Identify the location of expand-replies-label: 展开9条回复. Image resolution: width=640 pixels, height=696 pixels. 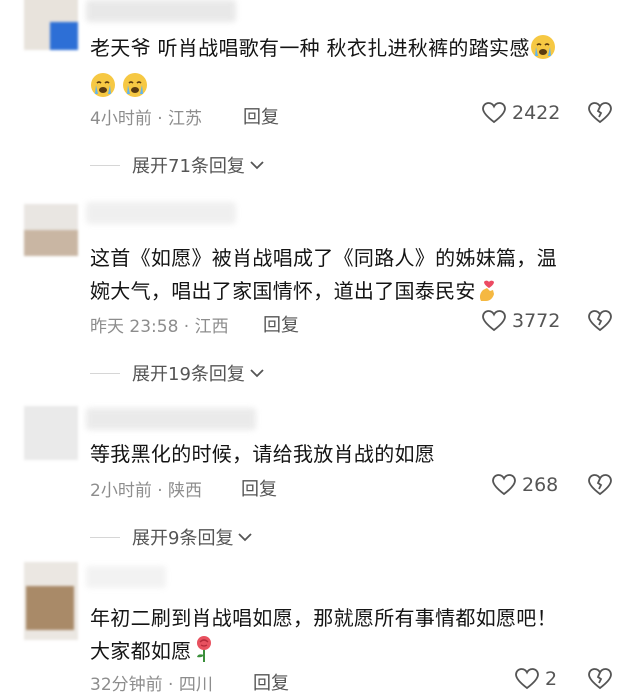
(183, 538).